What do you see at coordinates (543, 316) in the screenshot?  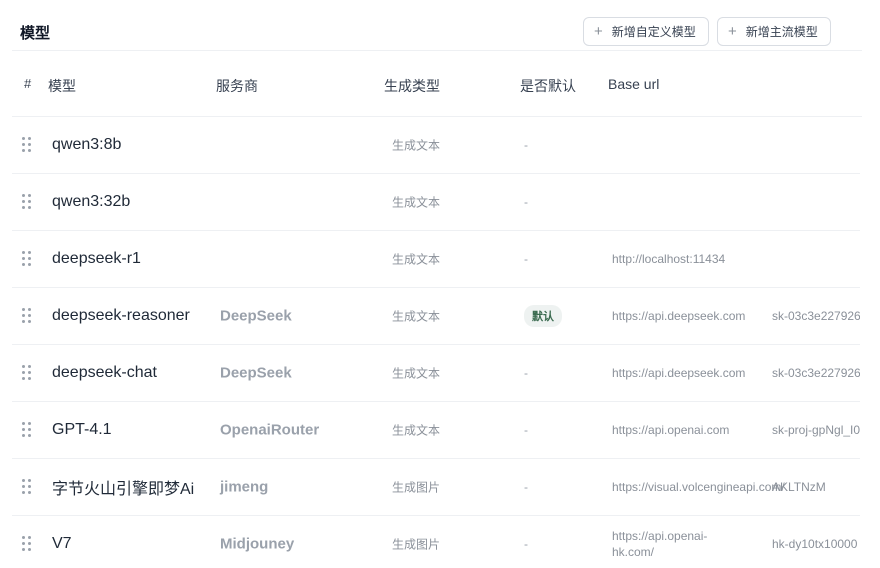 I see `default-badge: 默认` at bounding box center [543, 316].